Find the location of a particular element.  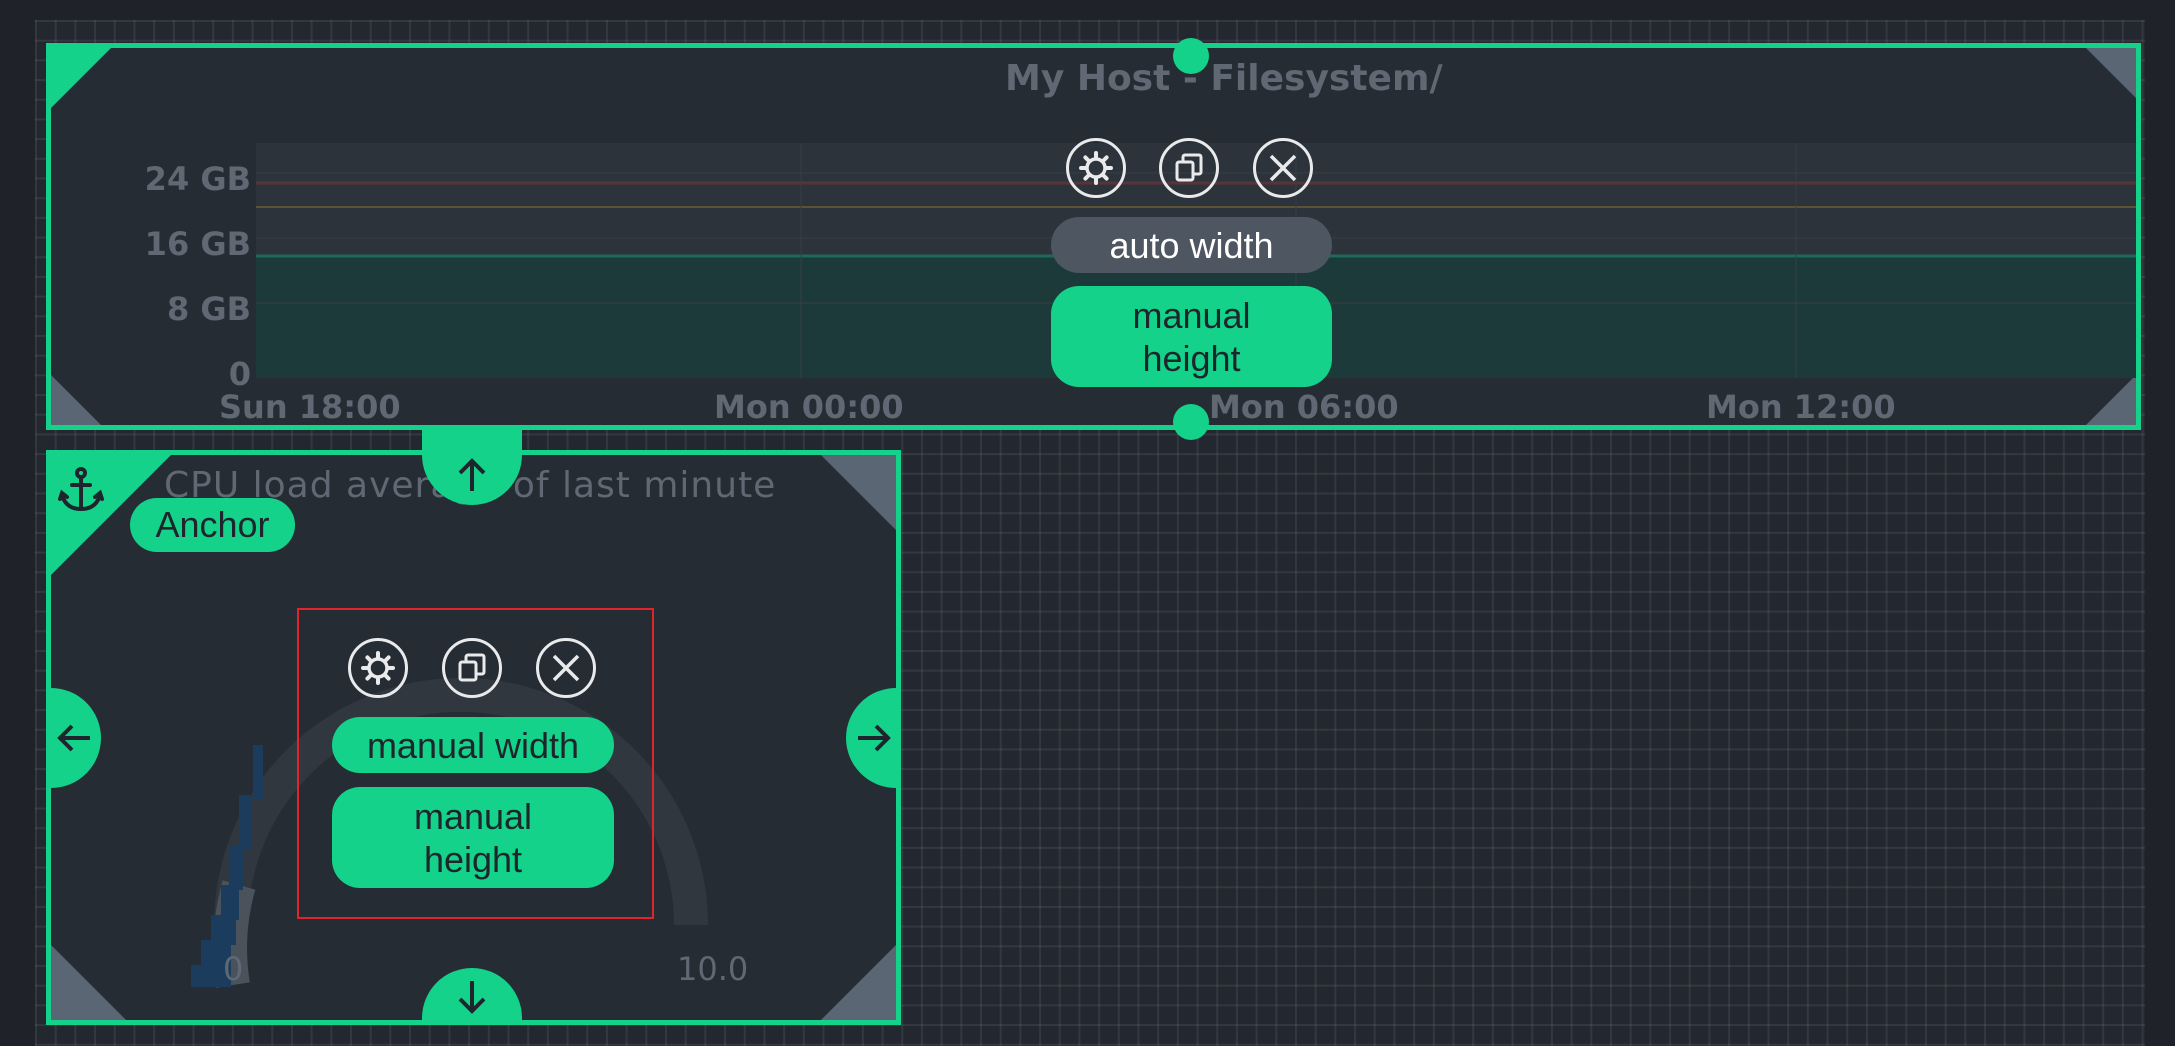

resize-handle-top is located at coordinates (1191, 56).